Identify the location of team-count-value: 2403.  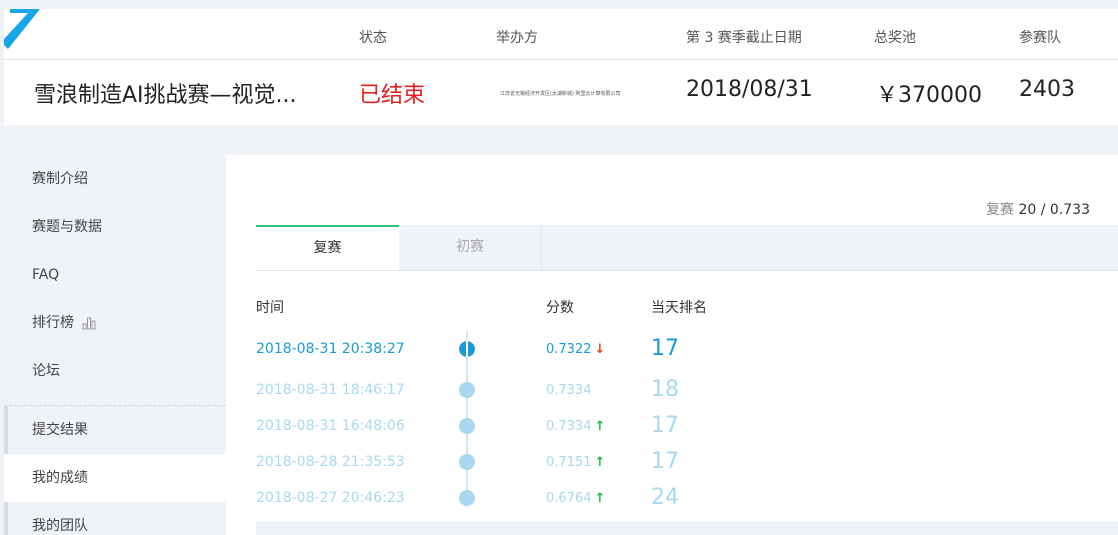
(1047, 89).